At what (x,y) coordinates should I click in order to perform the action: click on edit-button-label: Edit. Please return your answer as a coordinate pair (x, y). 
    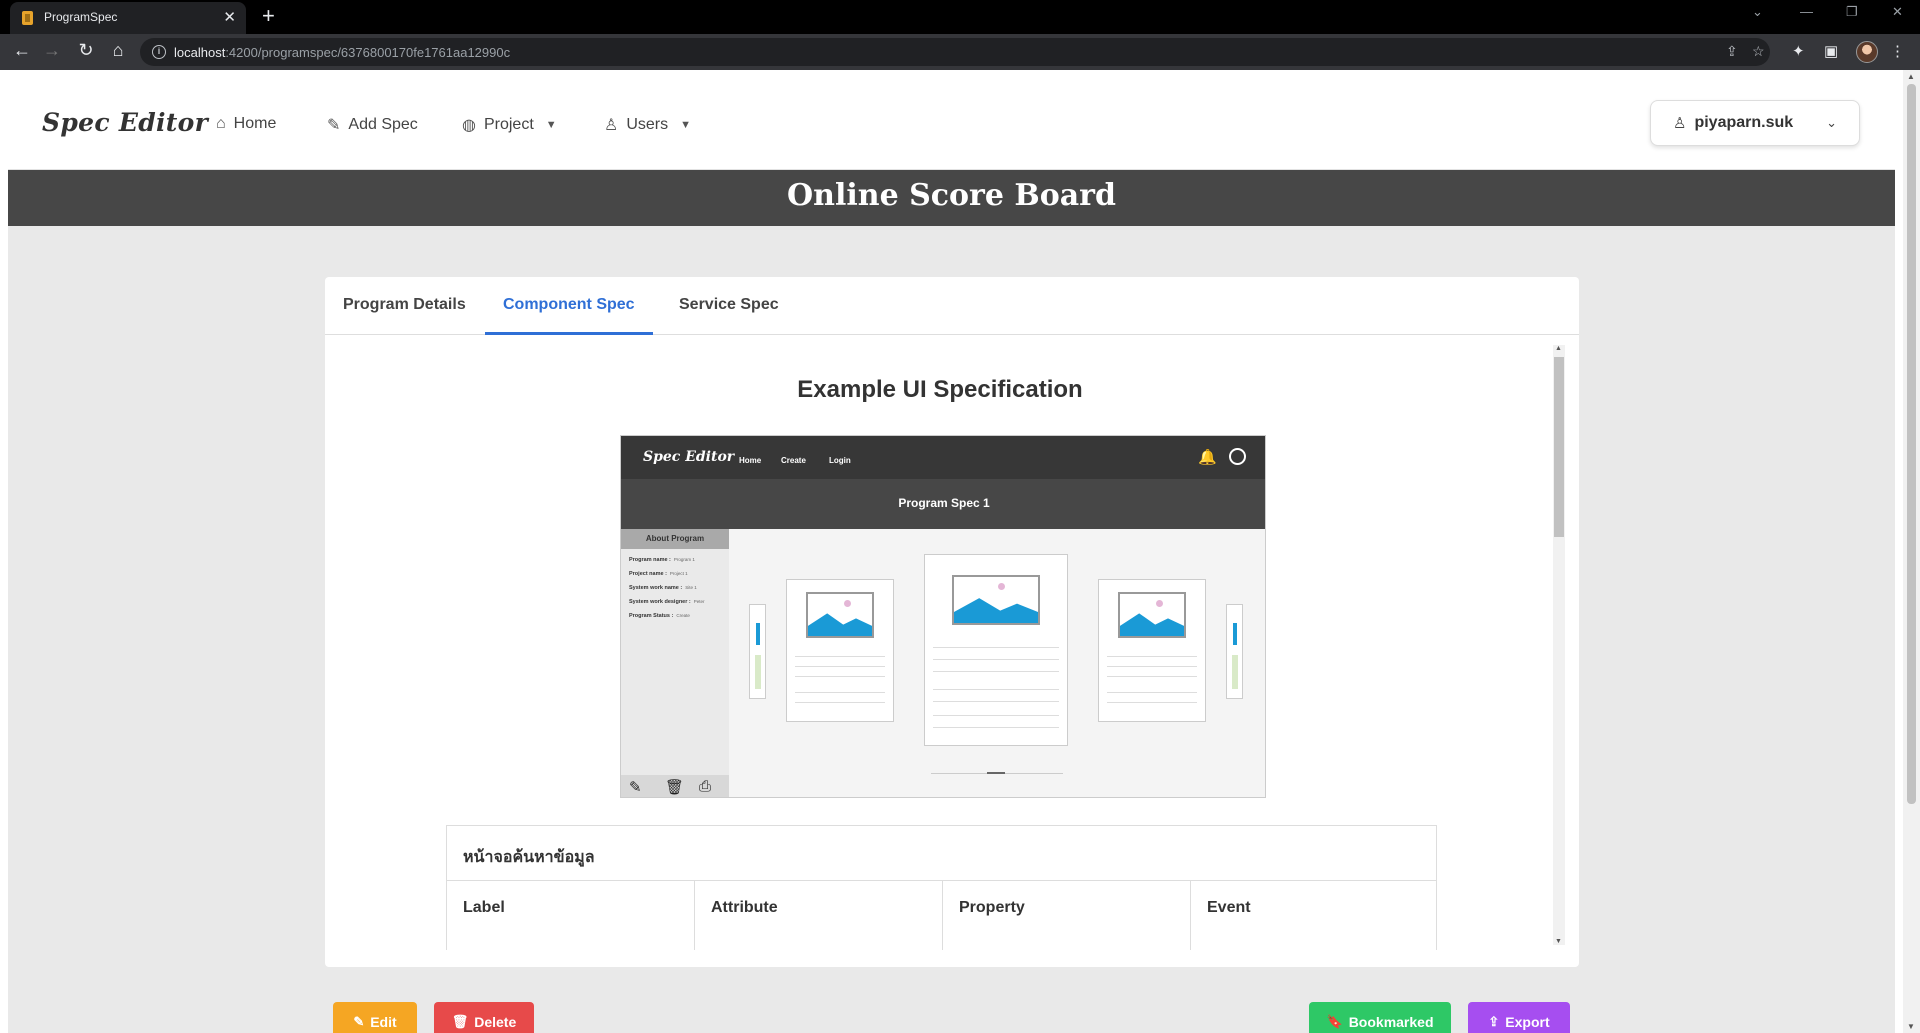
    Looking at the image, I should click on (383, 1022).